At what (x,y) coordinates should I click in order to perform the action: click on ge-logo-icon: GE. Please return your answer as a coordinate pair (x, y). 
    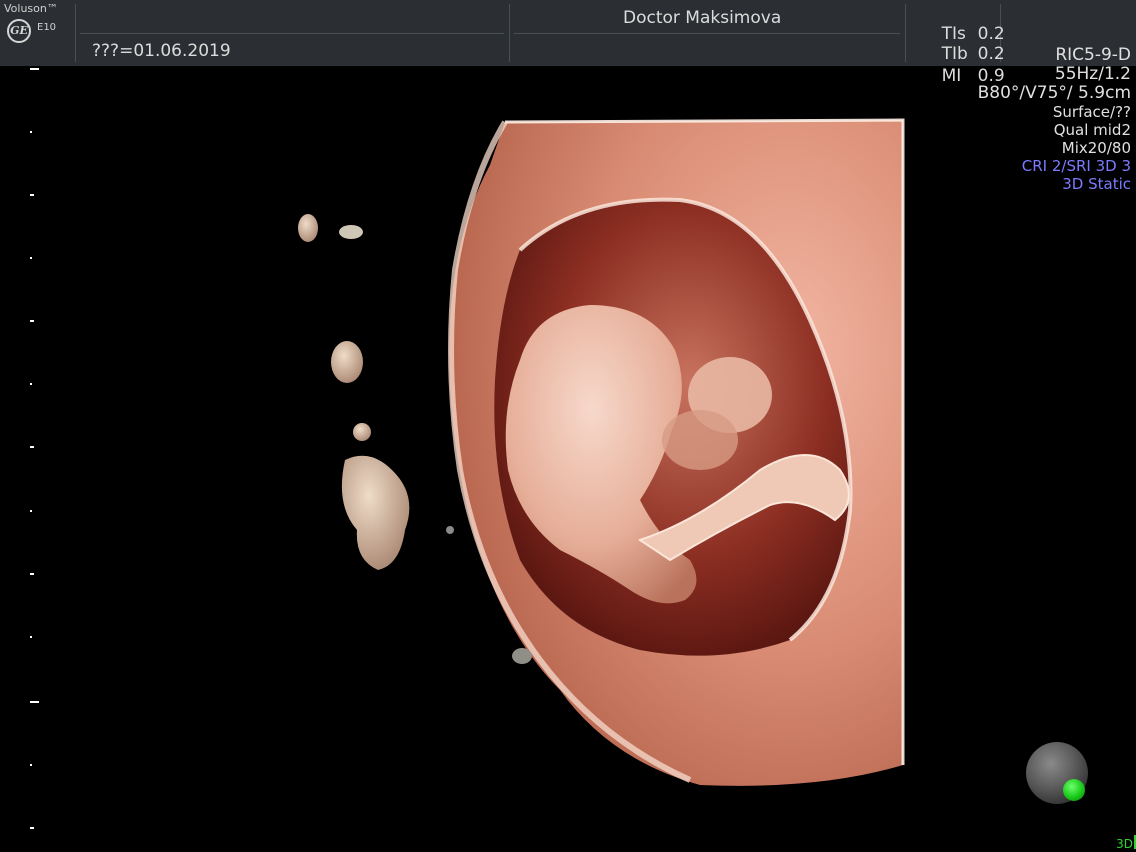
    Looking at the image, I should click on (19, 31).